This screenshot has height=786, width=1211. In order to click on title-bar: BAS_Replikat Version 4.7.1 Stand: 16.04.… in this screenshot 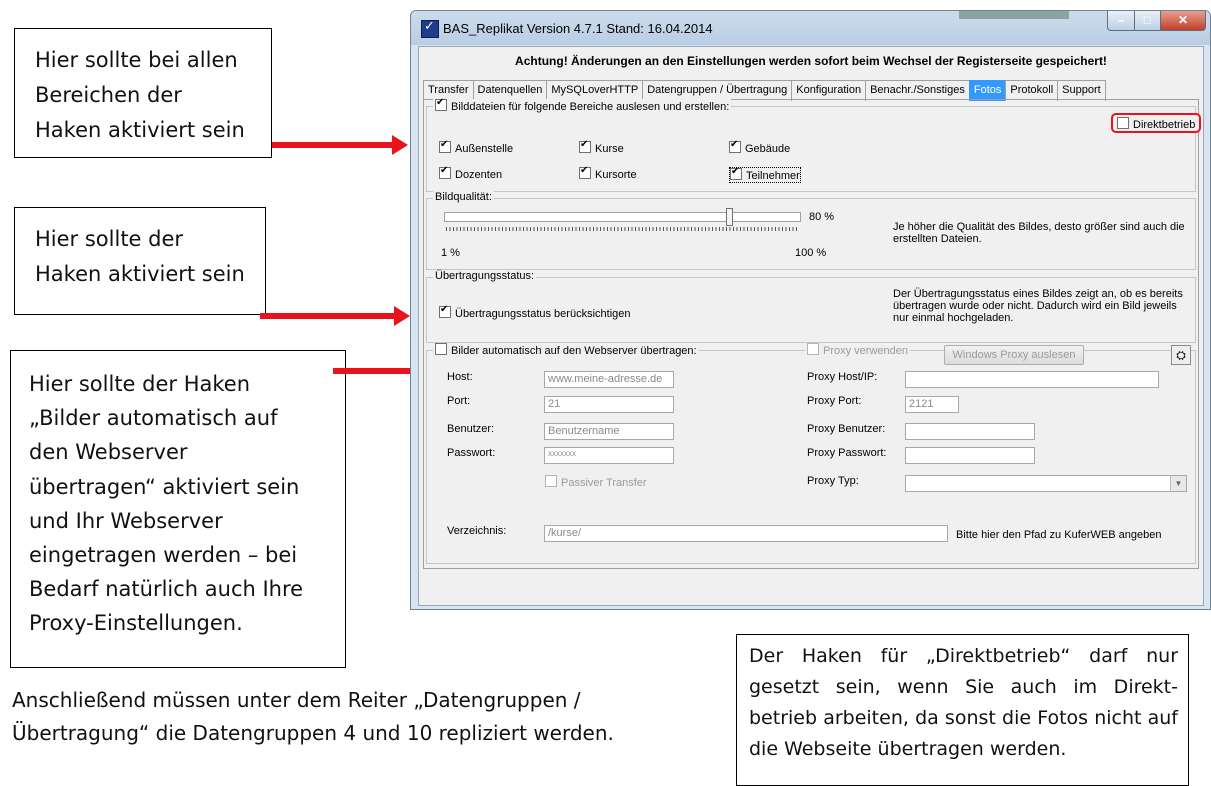, I will do `click(810, 28)`.